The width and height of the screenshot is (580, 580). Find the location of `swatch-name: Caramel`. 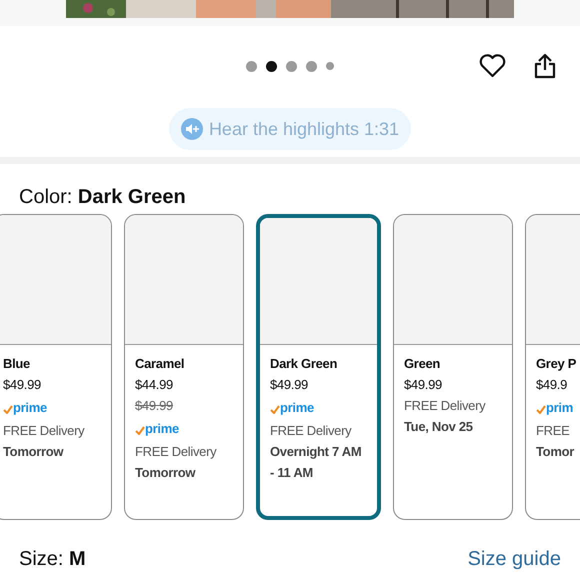

swatch-name: Caramel is located at coordinates (160, 364).